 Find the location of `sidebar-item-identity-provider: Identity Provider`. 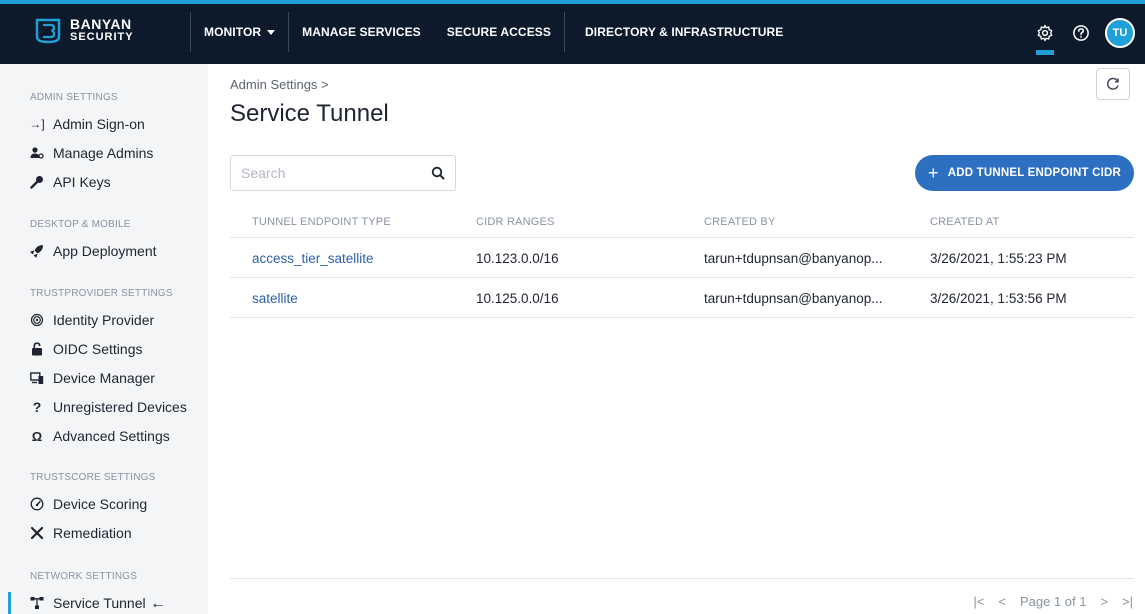

sidebar-item-identity-provider: Identity Provider is located at coordinates (119, 320).